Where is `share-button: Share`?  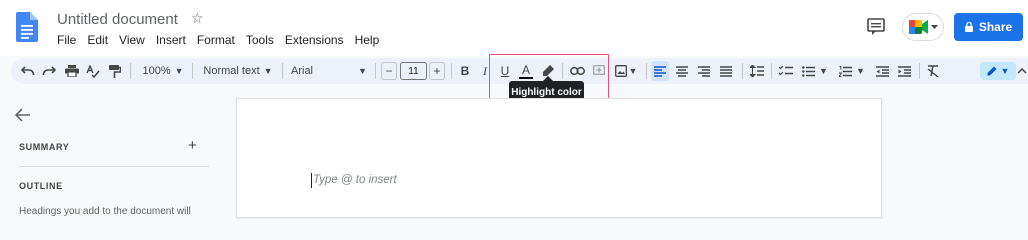 share-button: Share is located at coordinates (988, 27).